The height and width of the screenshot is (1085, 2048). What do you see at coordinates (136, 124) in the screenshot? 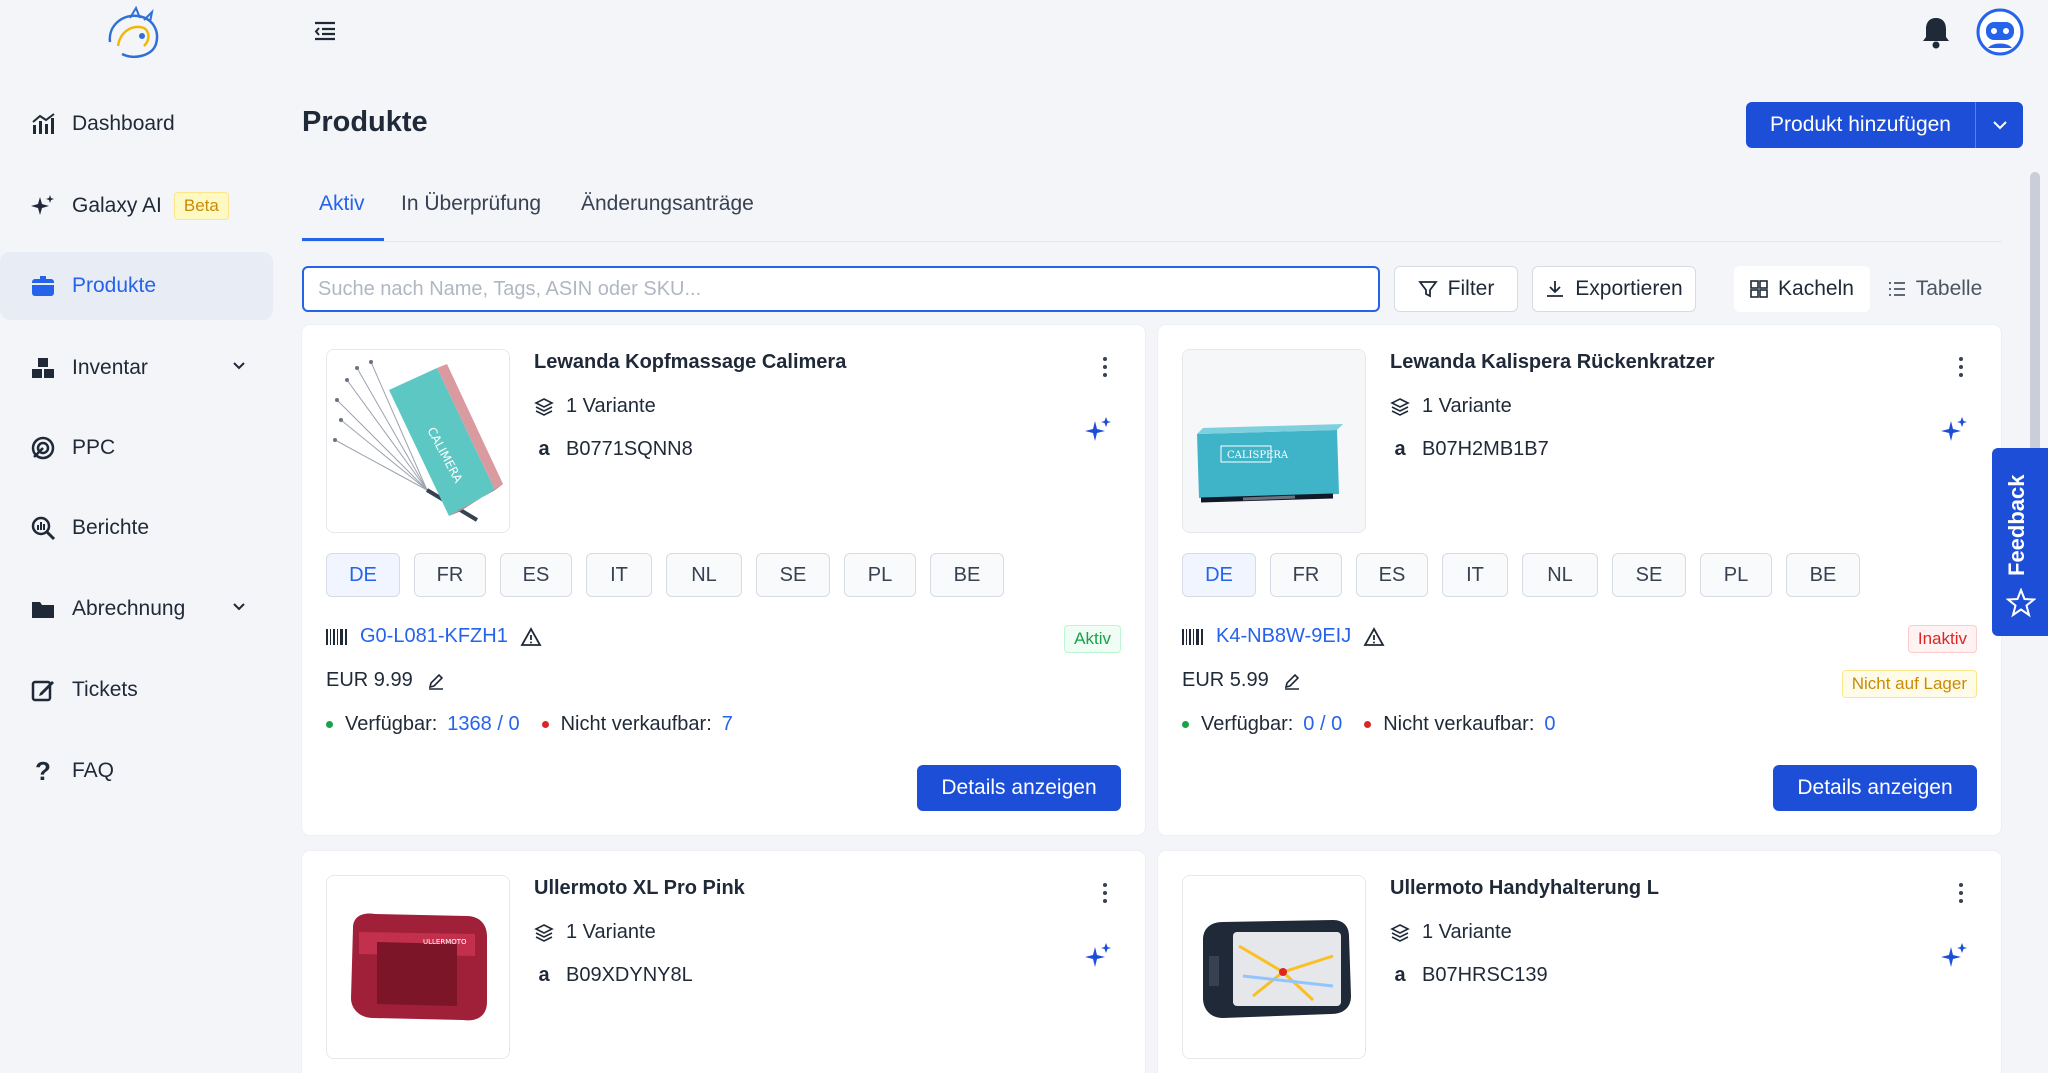
I see `sidebar-item-dashboard: Dashboard` at bounding box center [136, 124].